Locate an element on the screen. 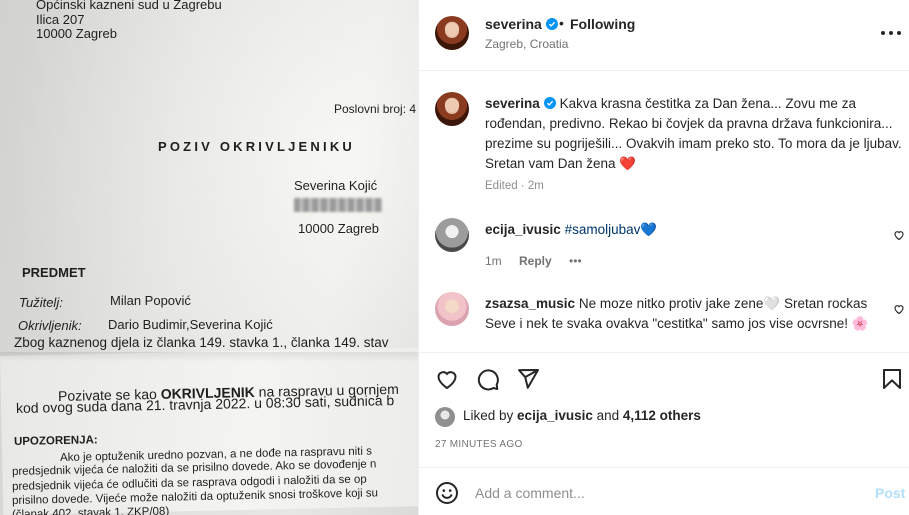  post-comment-button: Post is located at coordinates (890, 493).